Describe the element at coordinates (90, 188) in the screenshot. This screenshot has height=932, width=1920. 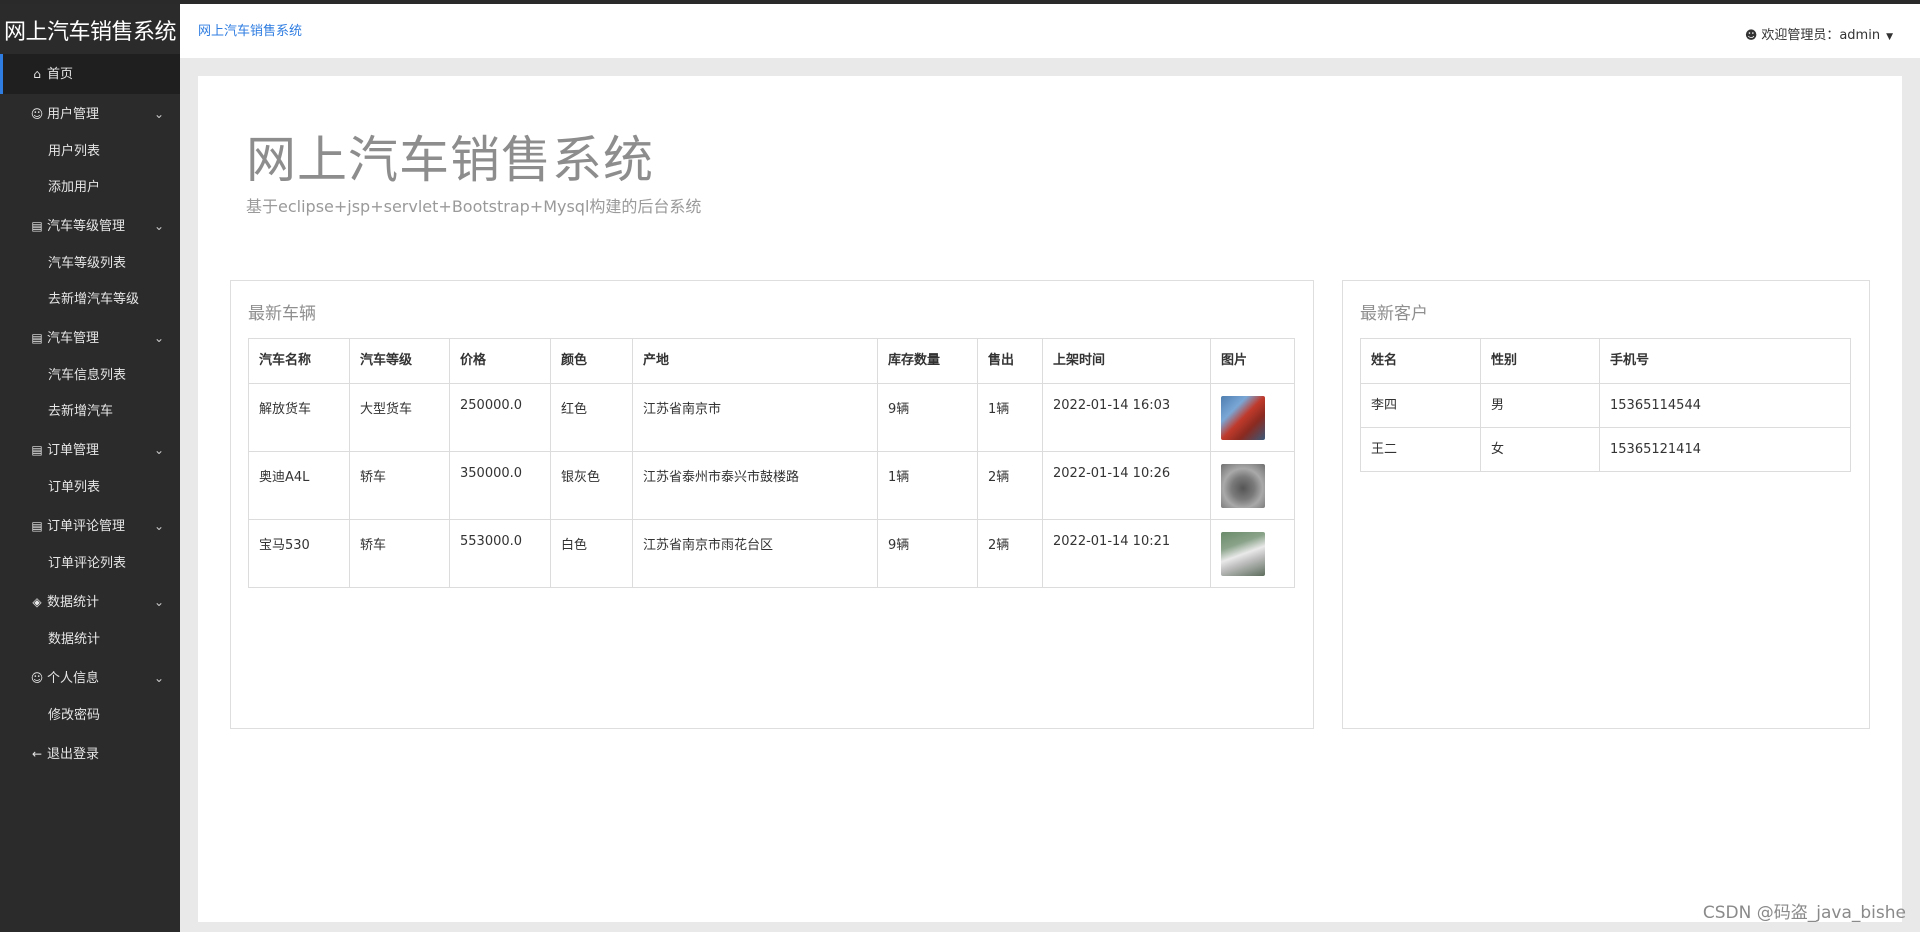
I see `sidebar-item-add-user: 添加用户` at that location.